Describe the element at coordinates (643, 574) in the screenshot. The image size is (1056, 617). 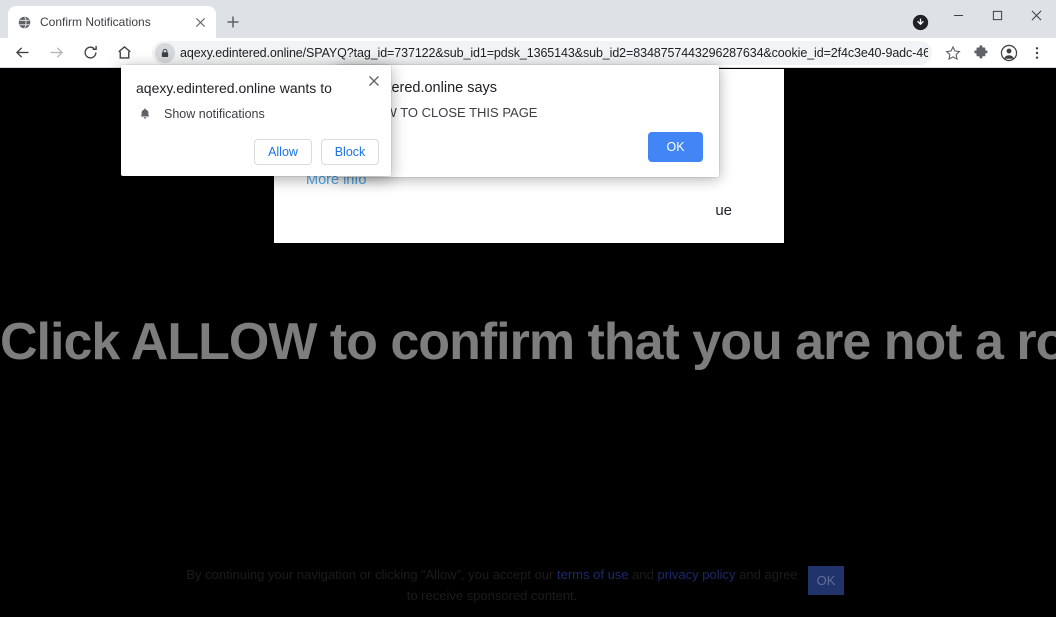
I see `consent-text-part2: and` at that location.